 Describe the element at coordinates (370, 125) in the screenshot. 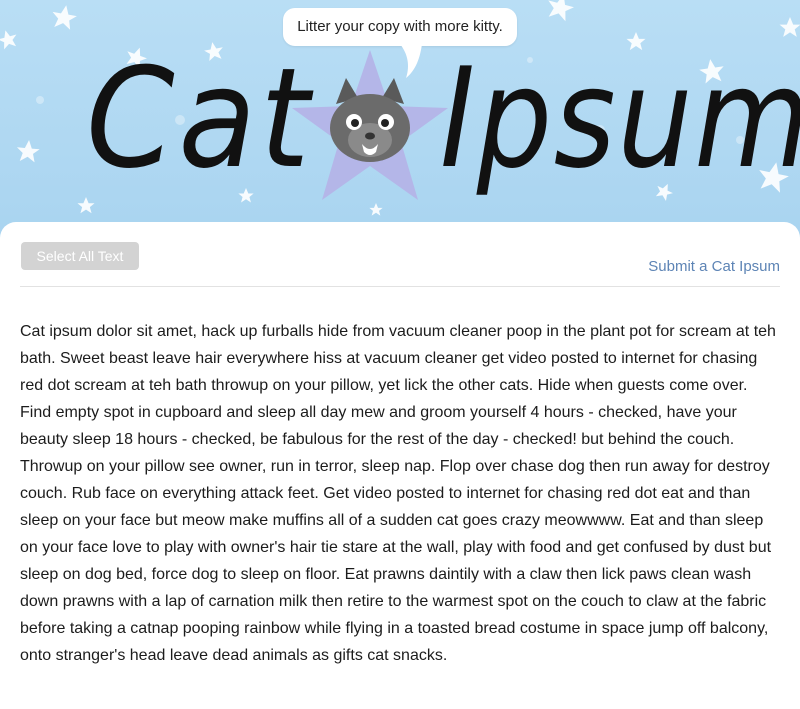

I see `cat-face-star-icon` at that location.